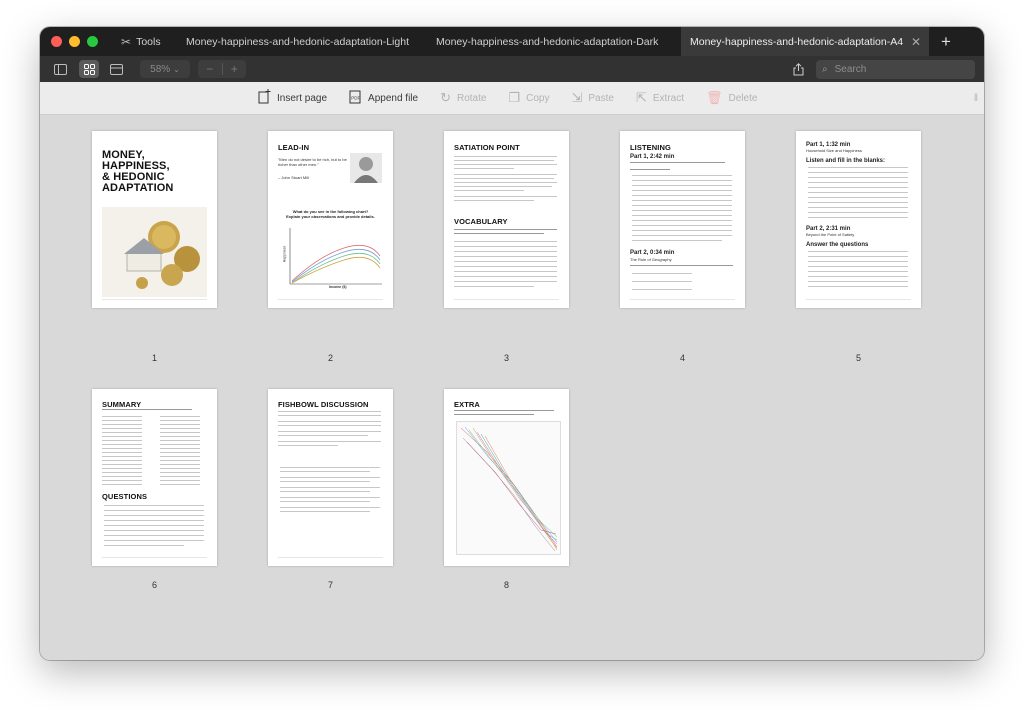  I want to click on part-heading: Part 2, 0:34 min, so click(652, 253).